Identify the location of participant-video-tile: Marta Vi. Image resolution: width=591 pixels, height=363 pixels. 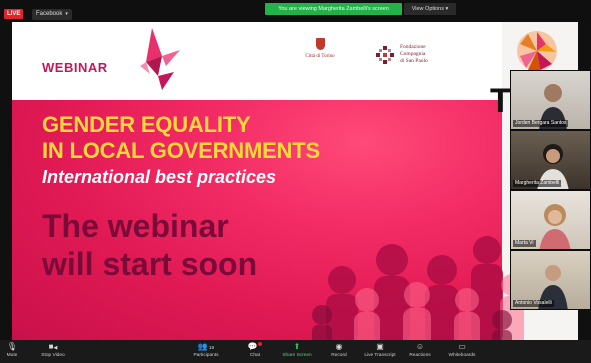
(550, 220).